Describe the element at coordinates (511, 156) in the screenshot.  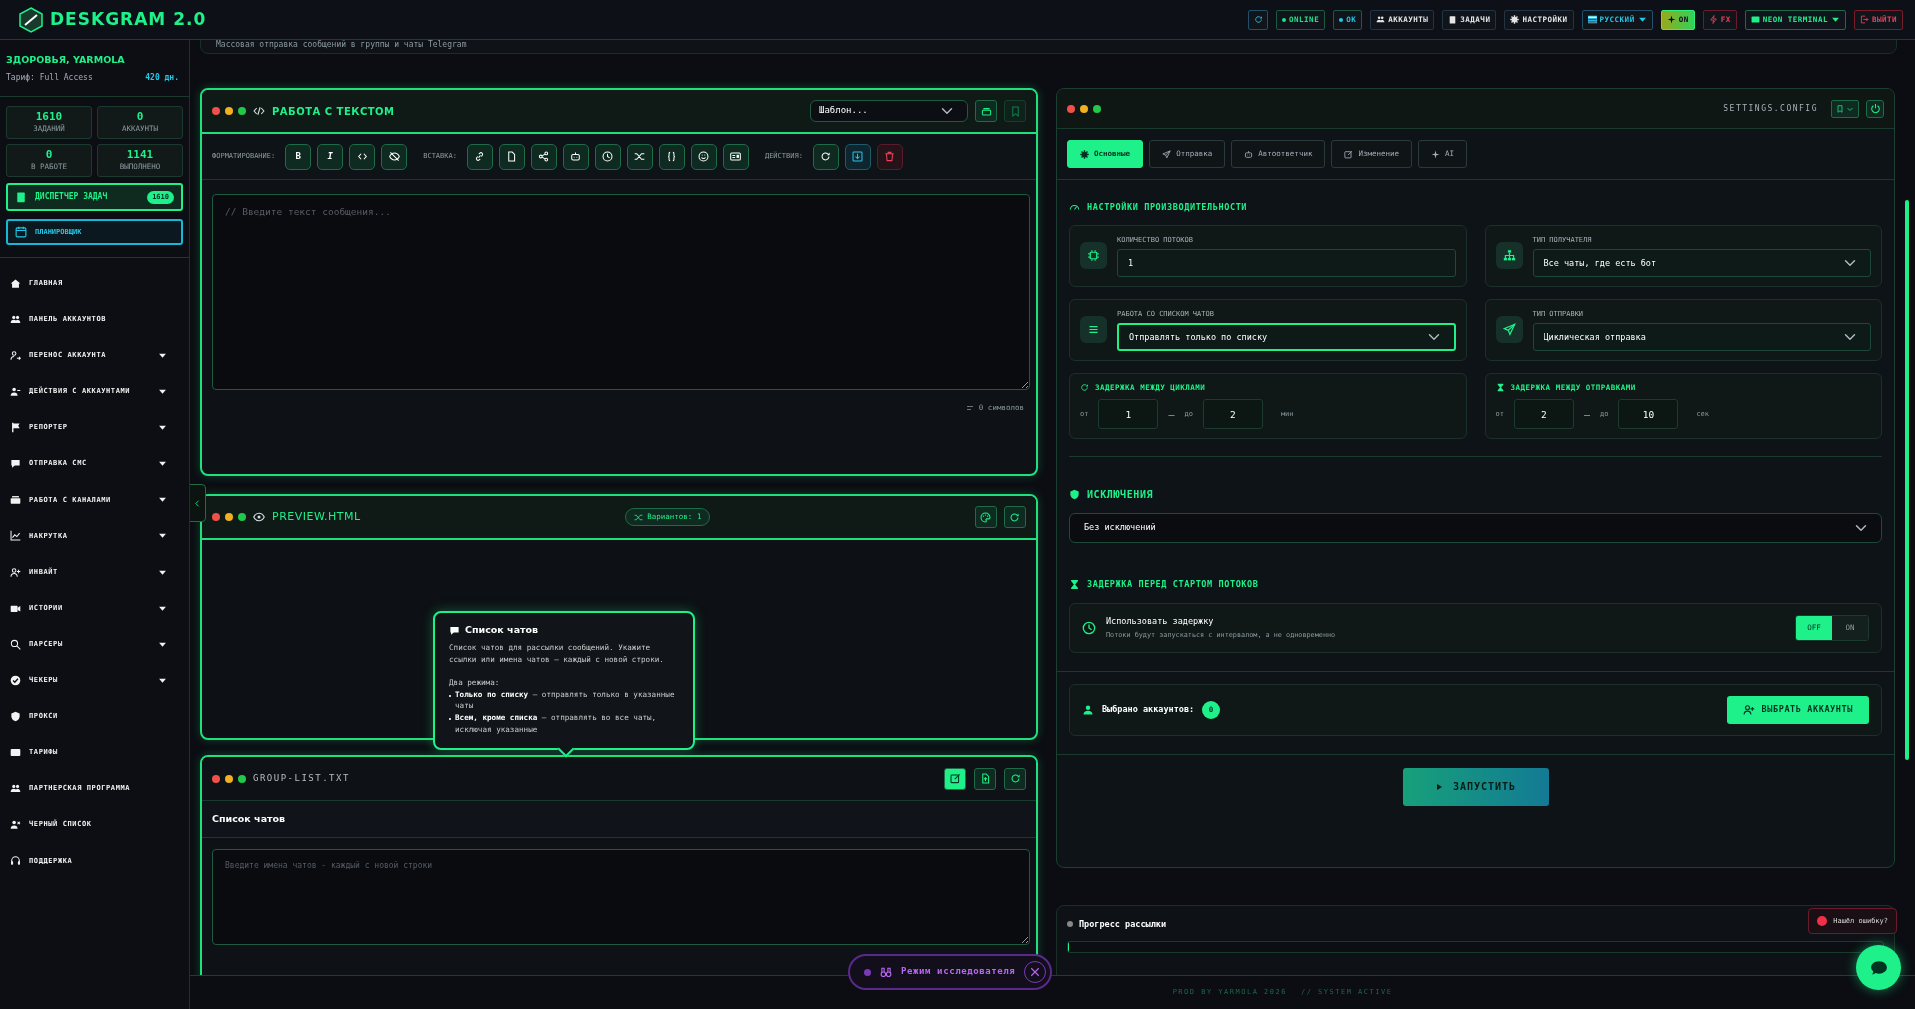
I see `file-button` at that location.